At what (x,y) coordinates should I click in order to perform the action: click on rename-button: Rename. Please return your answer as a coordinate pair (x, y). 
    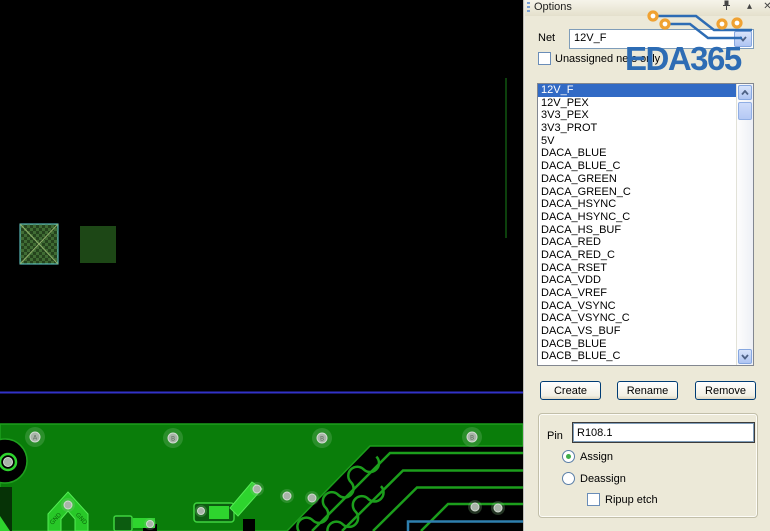
    Looking at the image, I should click on (647, 390).